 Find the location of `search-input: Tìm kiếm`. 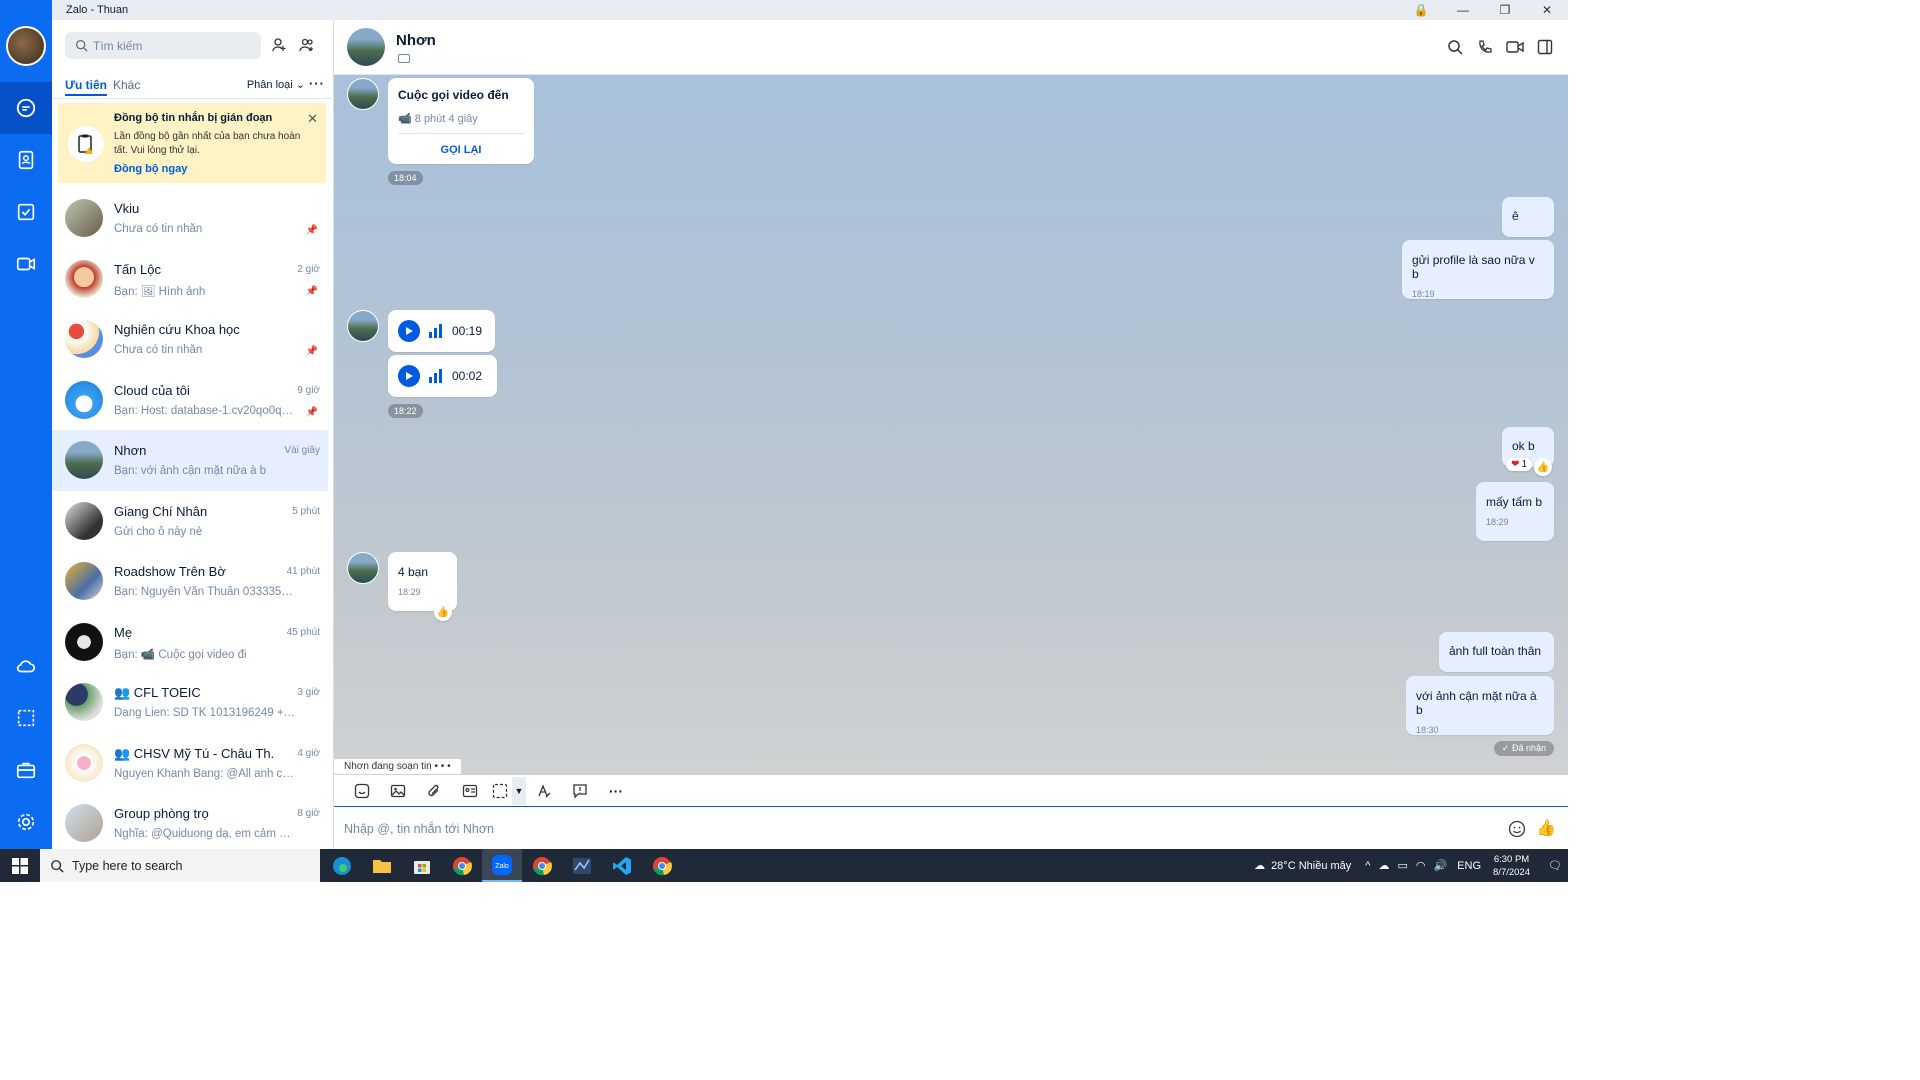

search-input: Tìm kiếm is located at coordinates (163, 45).